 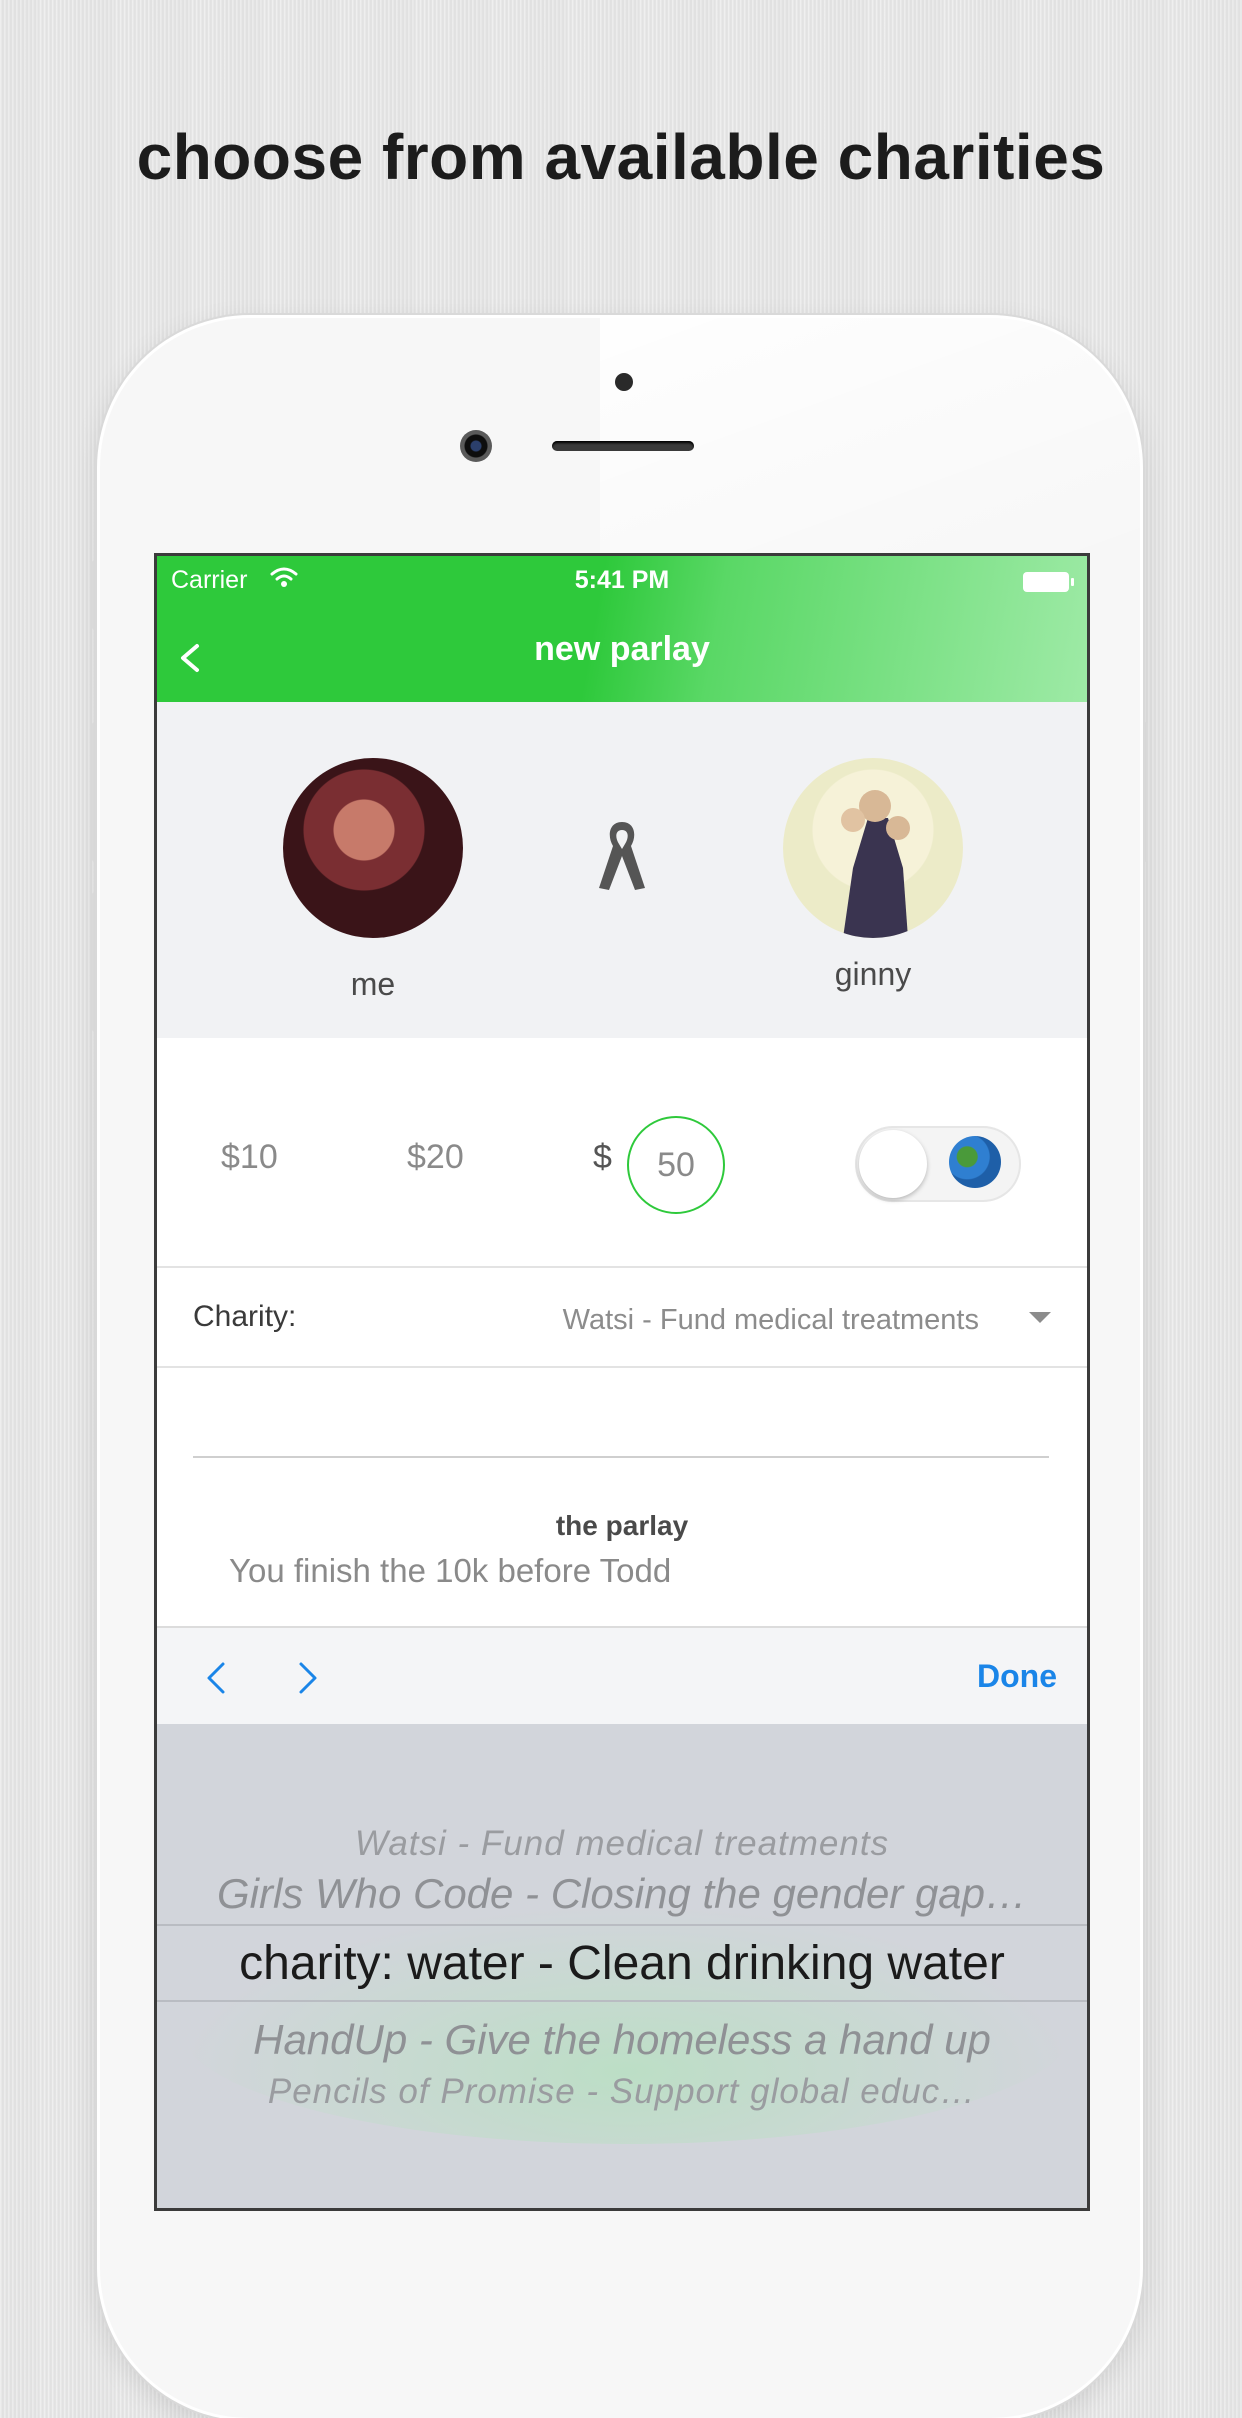 What do you see at coordinates (307, 1678) in the screenshot?
I see `next-field-chevron-icon` at bounding box center [307, 1678].